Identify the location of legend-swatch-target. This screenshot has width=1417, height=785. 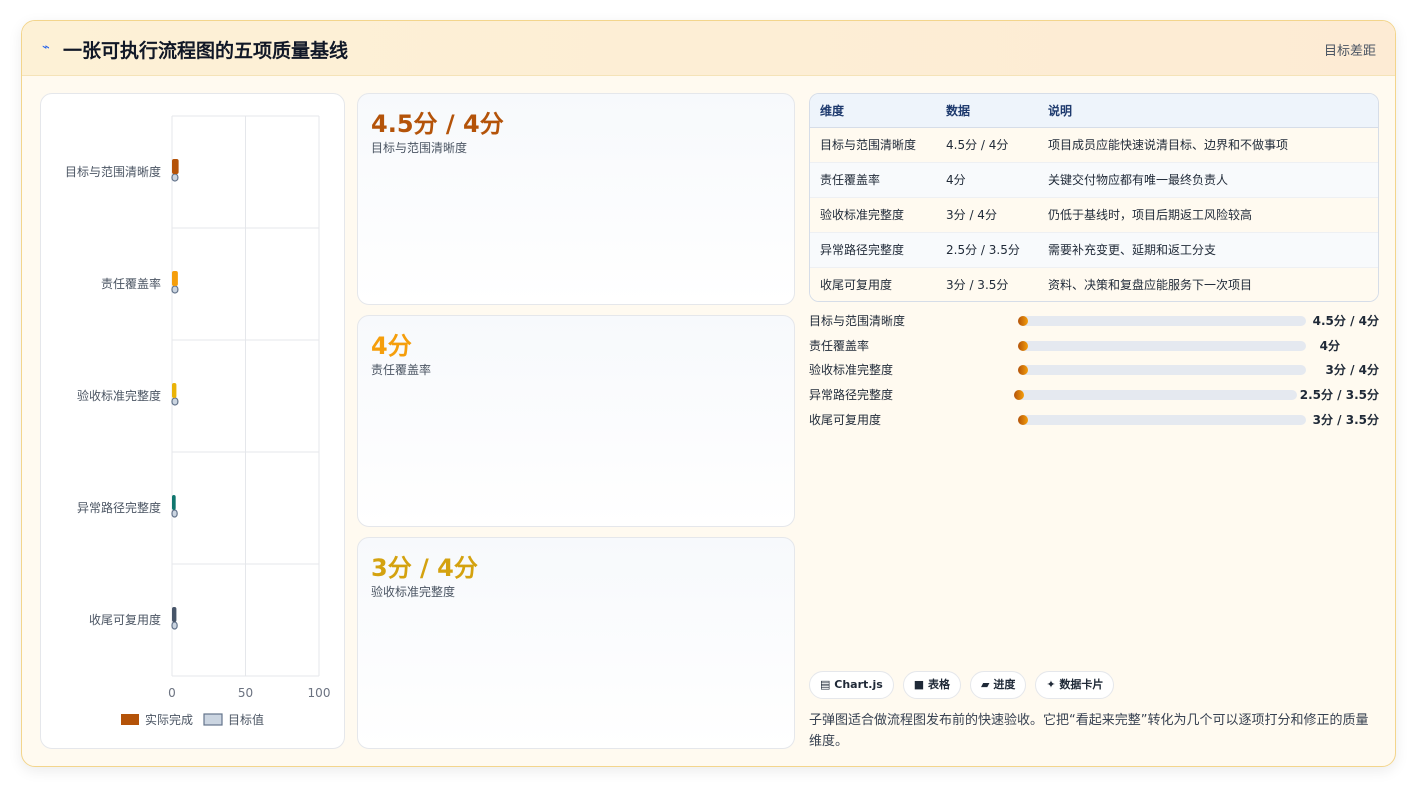
(213, 719).